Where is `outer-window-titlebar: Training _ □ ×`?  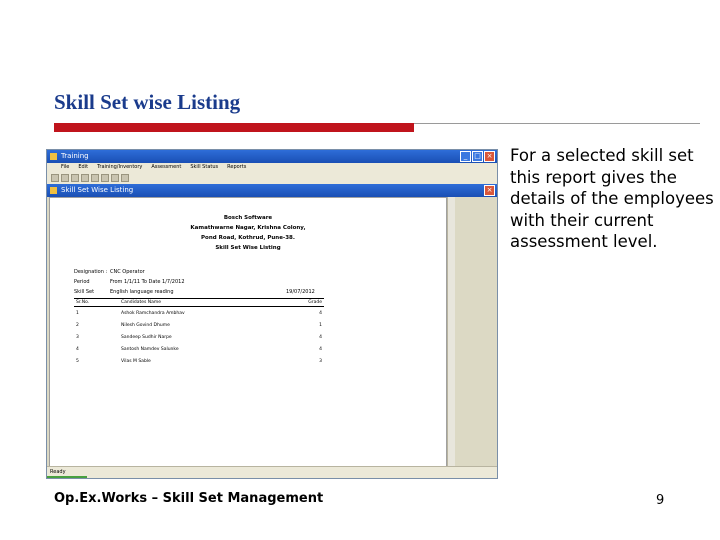 outer-window-titlebar: Training _ □ × is located at coordinates (272, 156).